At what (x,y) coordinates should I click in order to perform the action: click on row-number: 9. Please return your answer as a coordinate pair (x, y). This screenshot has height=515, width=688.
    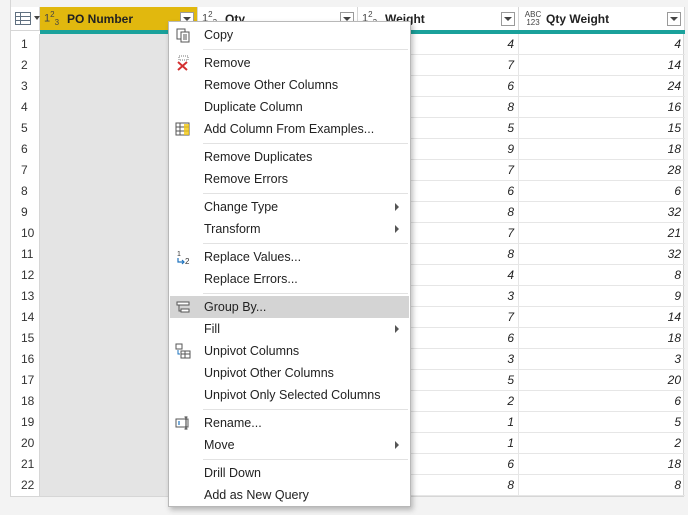
    Looking at the image, I should click on (25, 212).